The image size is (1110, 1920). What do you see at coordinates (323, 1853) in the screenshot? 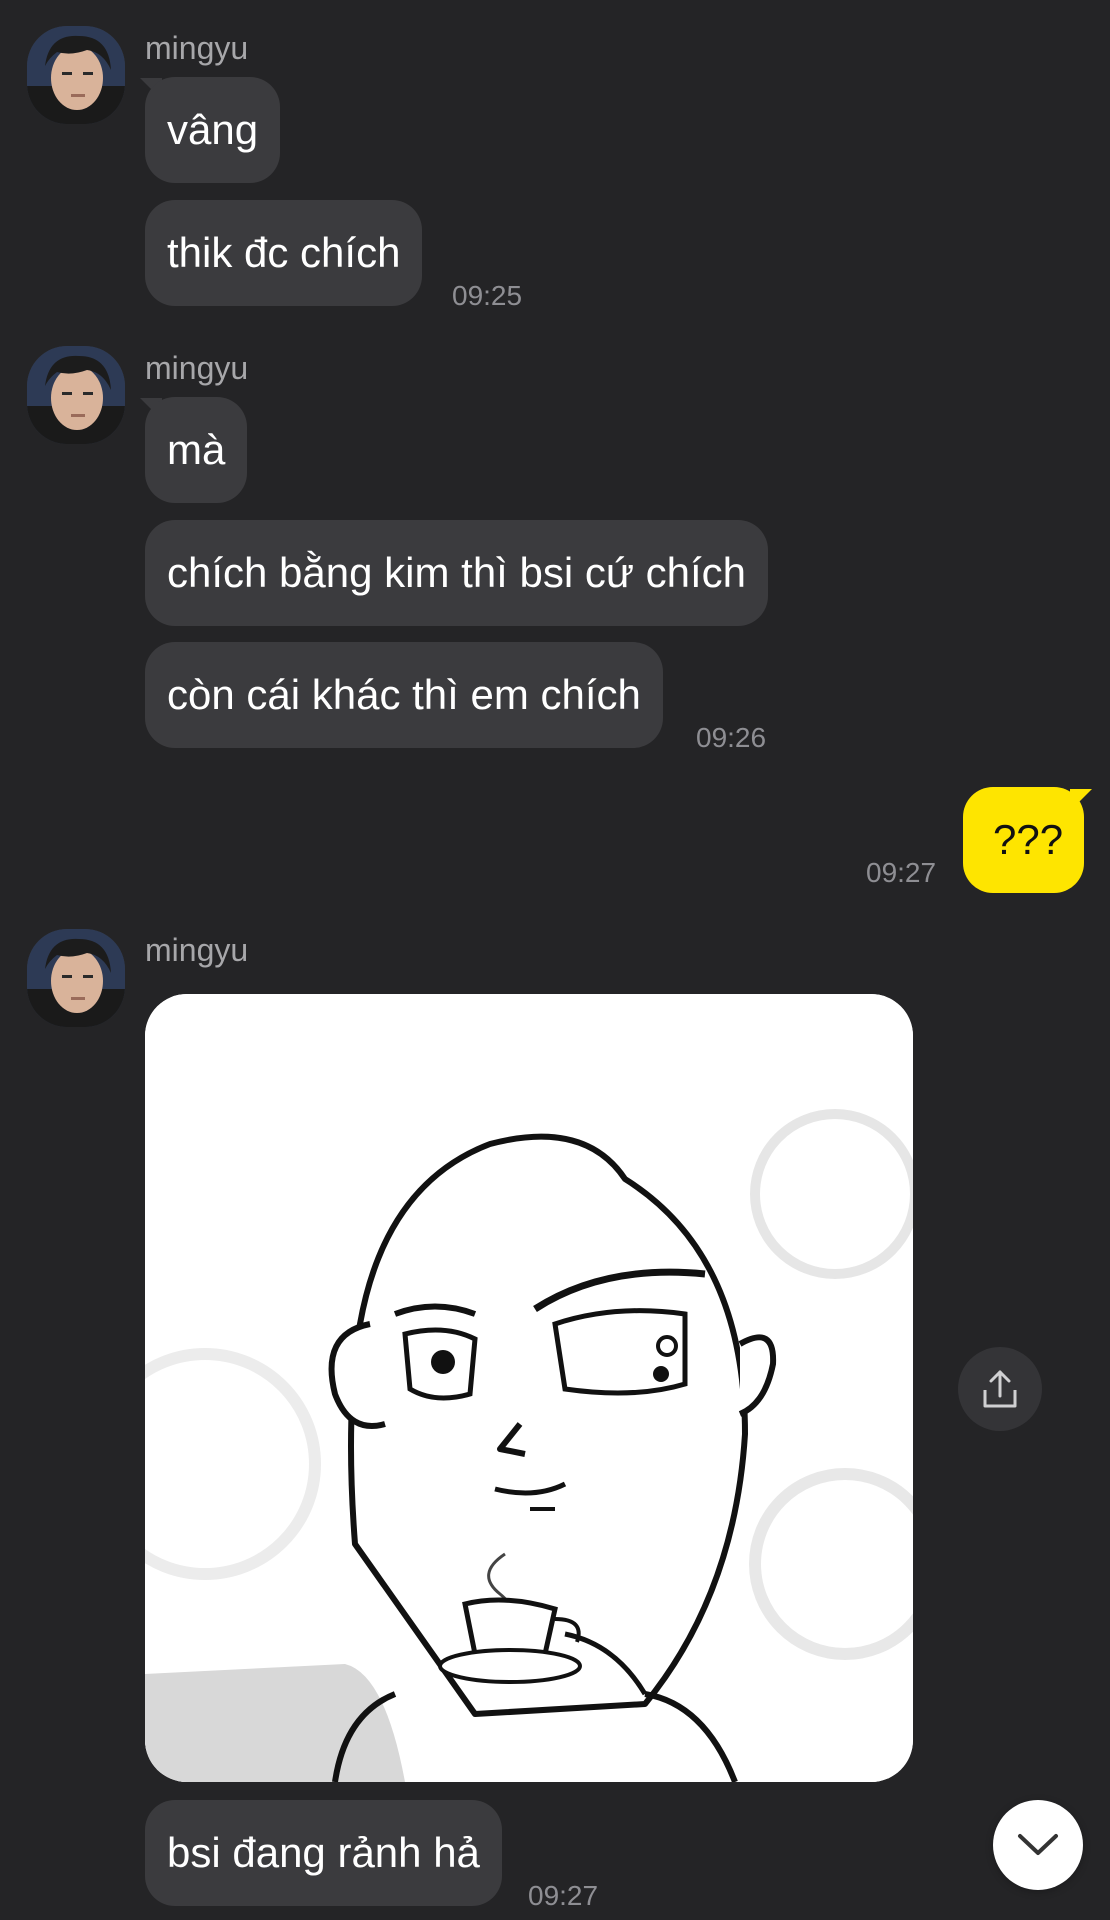
I see `message-bubble: bsi đang rảnh hả` at bounding box center [323, 1853].